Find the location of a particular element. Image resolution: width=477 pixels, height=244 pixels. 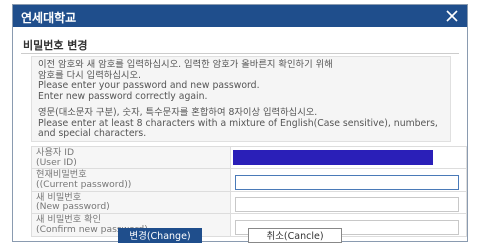

section-divider is located at coordinates (240, 53).